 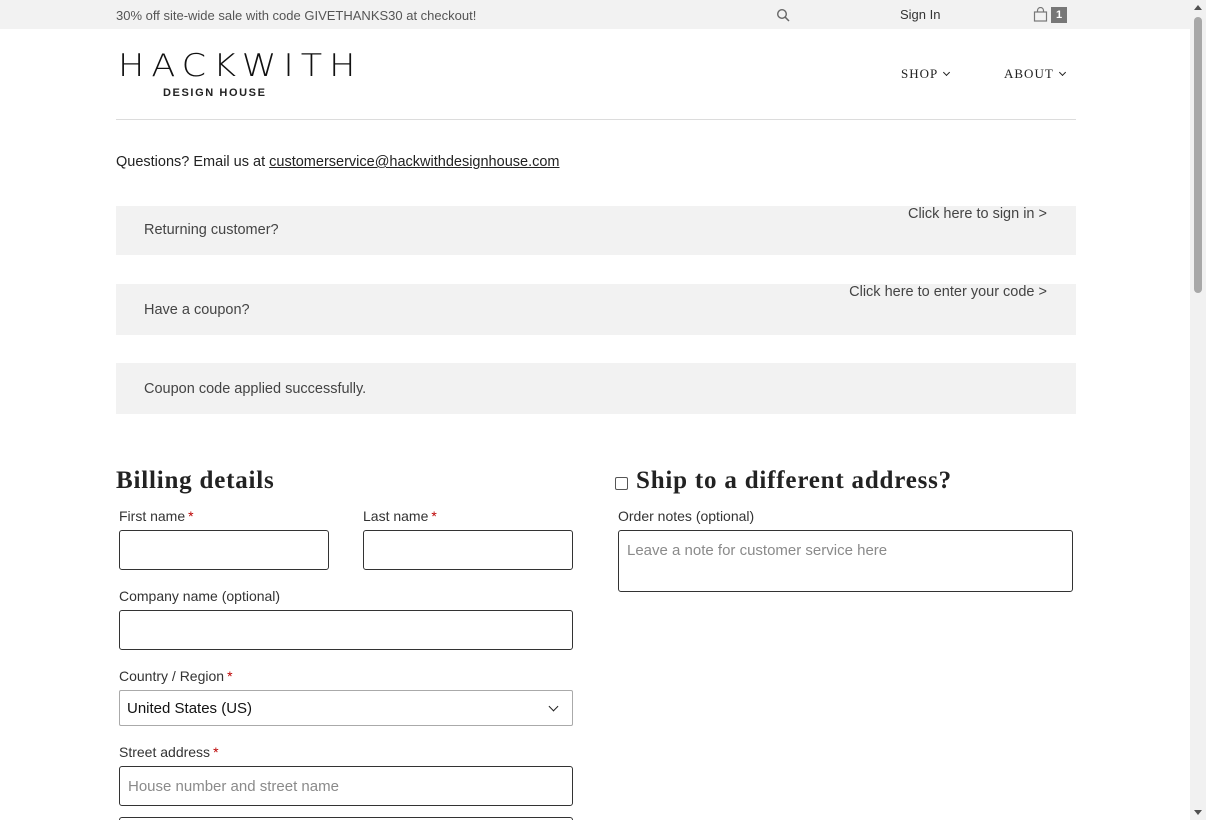 I want to click on ship-different-address-heading: Ship to a different address?, so click(x=794, y=481).